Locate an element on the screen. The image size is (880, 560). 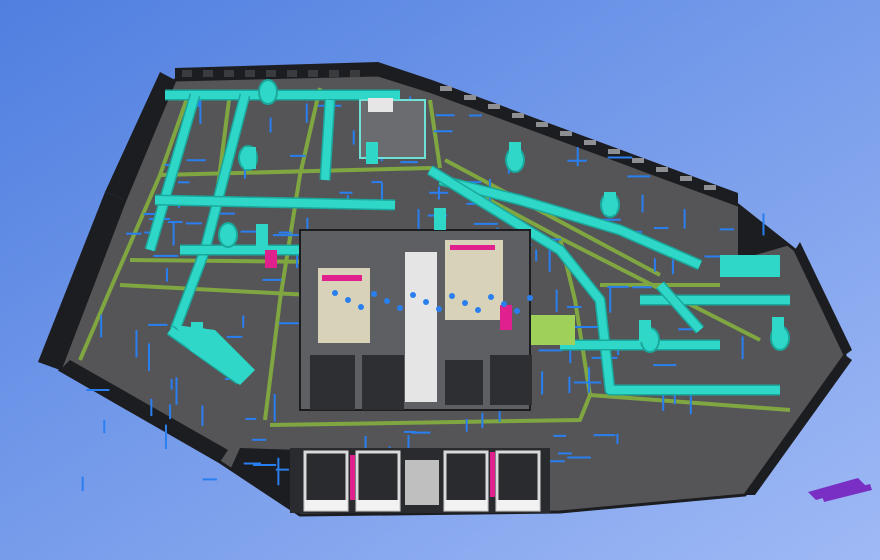
air-handling-unit is located at coordinates (750, 266).